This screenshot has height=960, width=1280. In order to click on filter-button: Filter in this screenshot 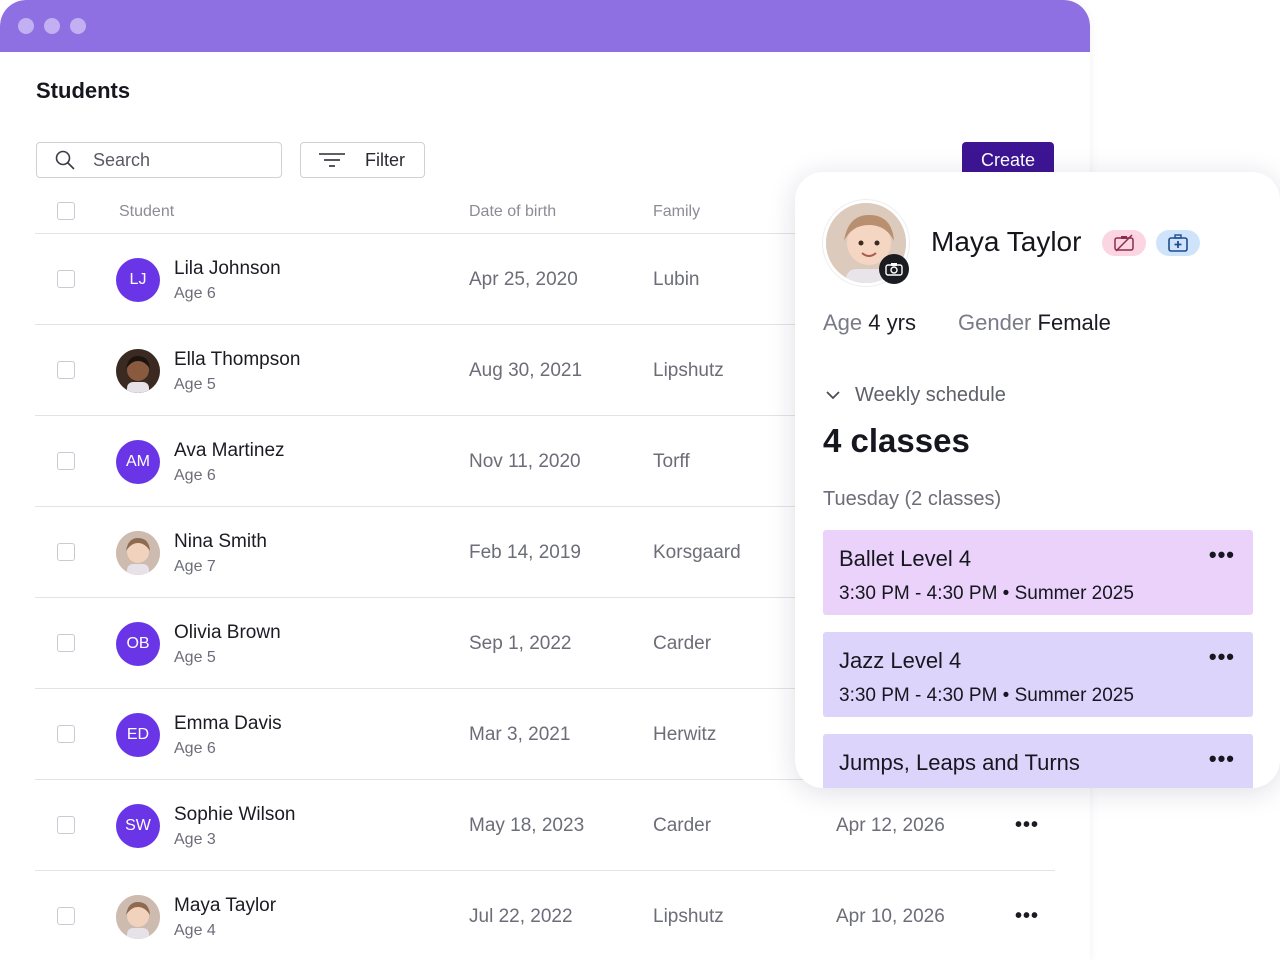, I will do `click(362, 160)`.